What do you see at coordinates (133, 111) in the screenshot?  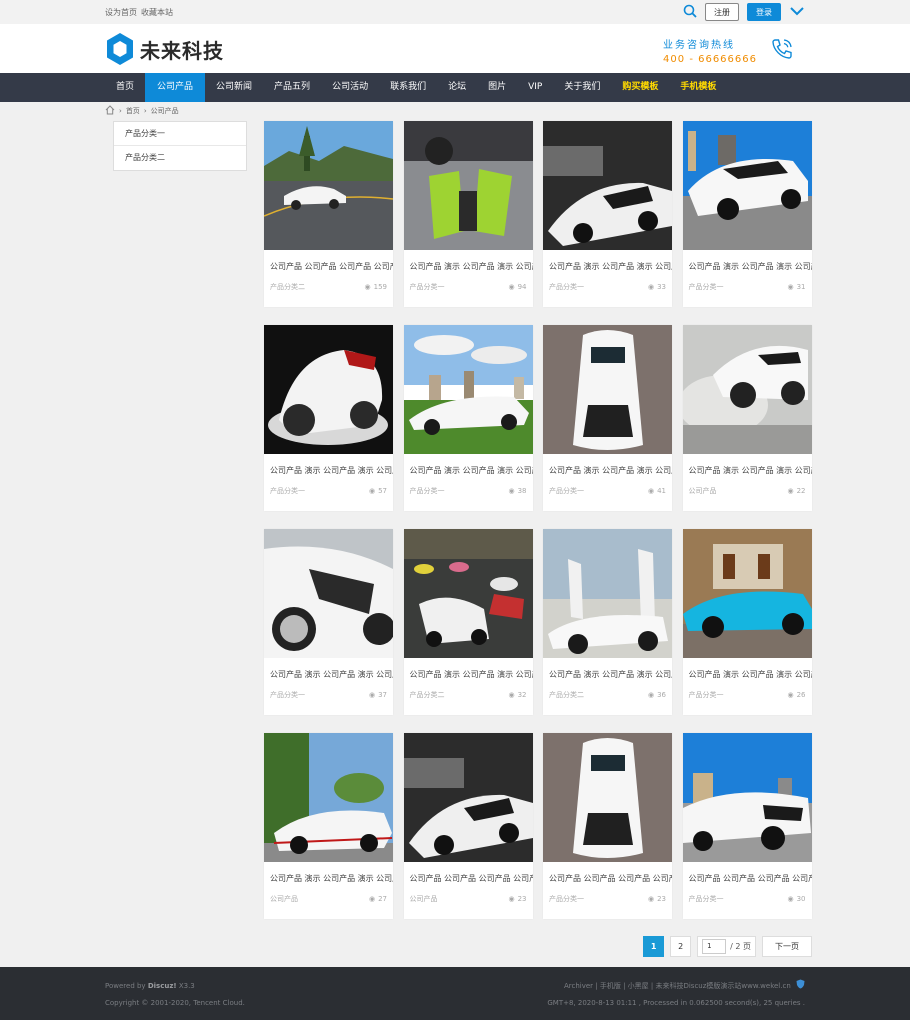 I see `breadcrumb-home: 首页` at bounding box center [133, 111].